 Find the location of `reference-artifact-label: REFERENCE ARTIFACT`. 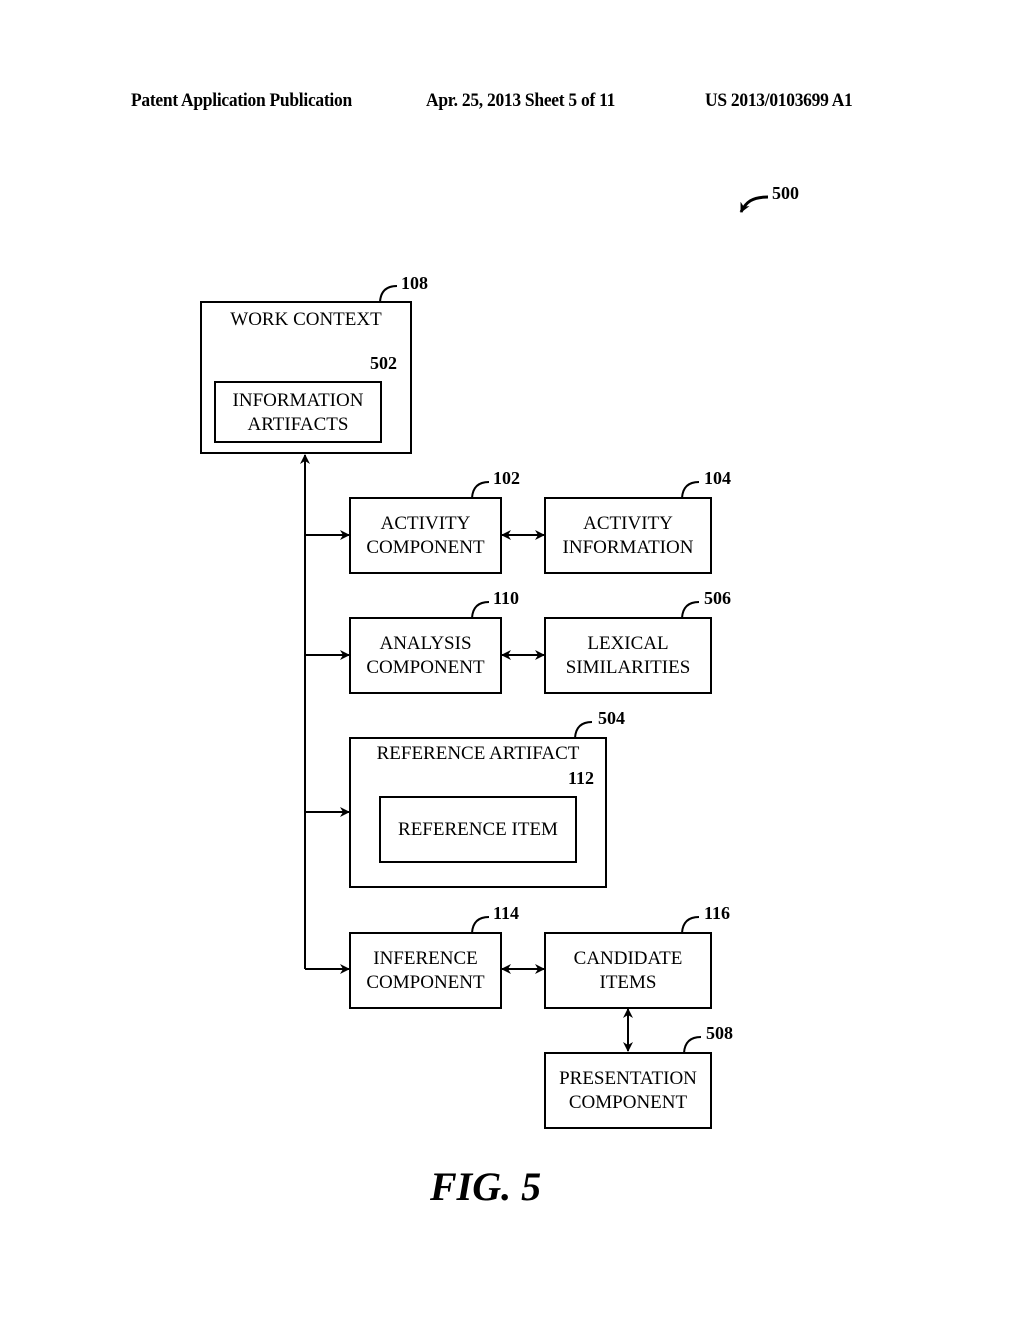

reference-artifact-label: REFERENCE ARTIFACT is located at coordinates (478, 753).